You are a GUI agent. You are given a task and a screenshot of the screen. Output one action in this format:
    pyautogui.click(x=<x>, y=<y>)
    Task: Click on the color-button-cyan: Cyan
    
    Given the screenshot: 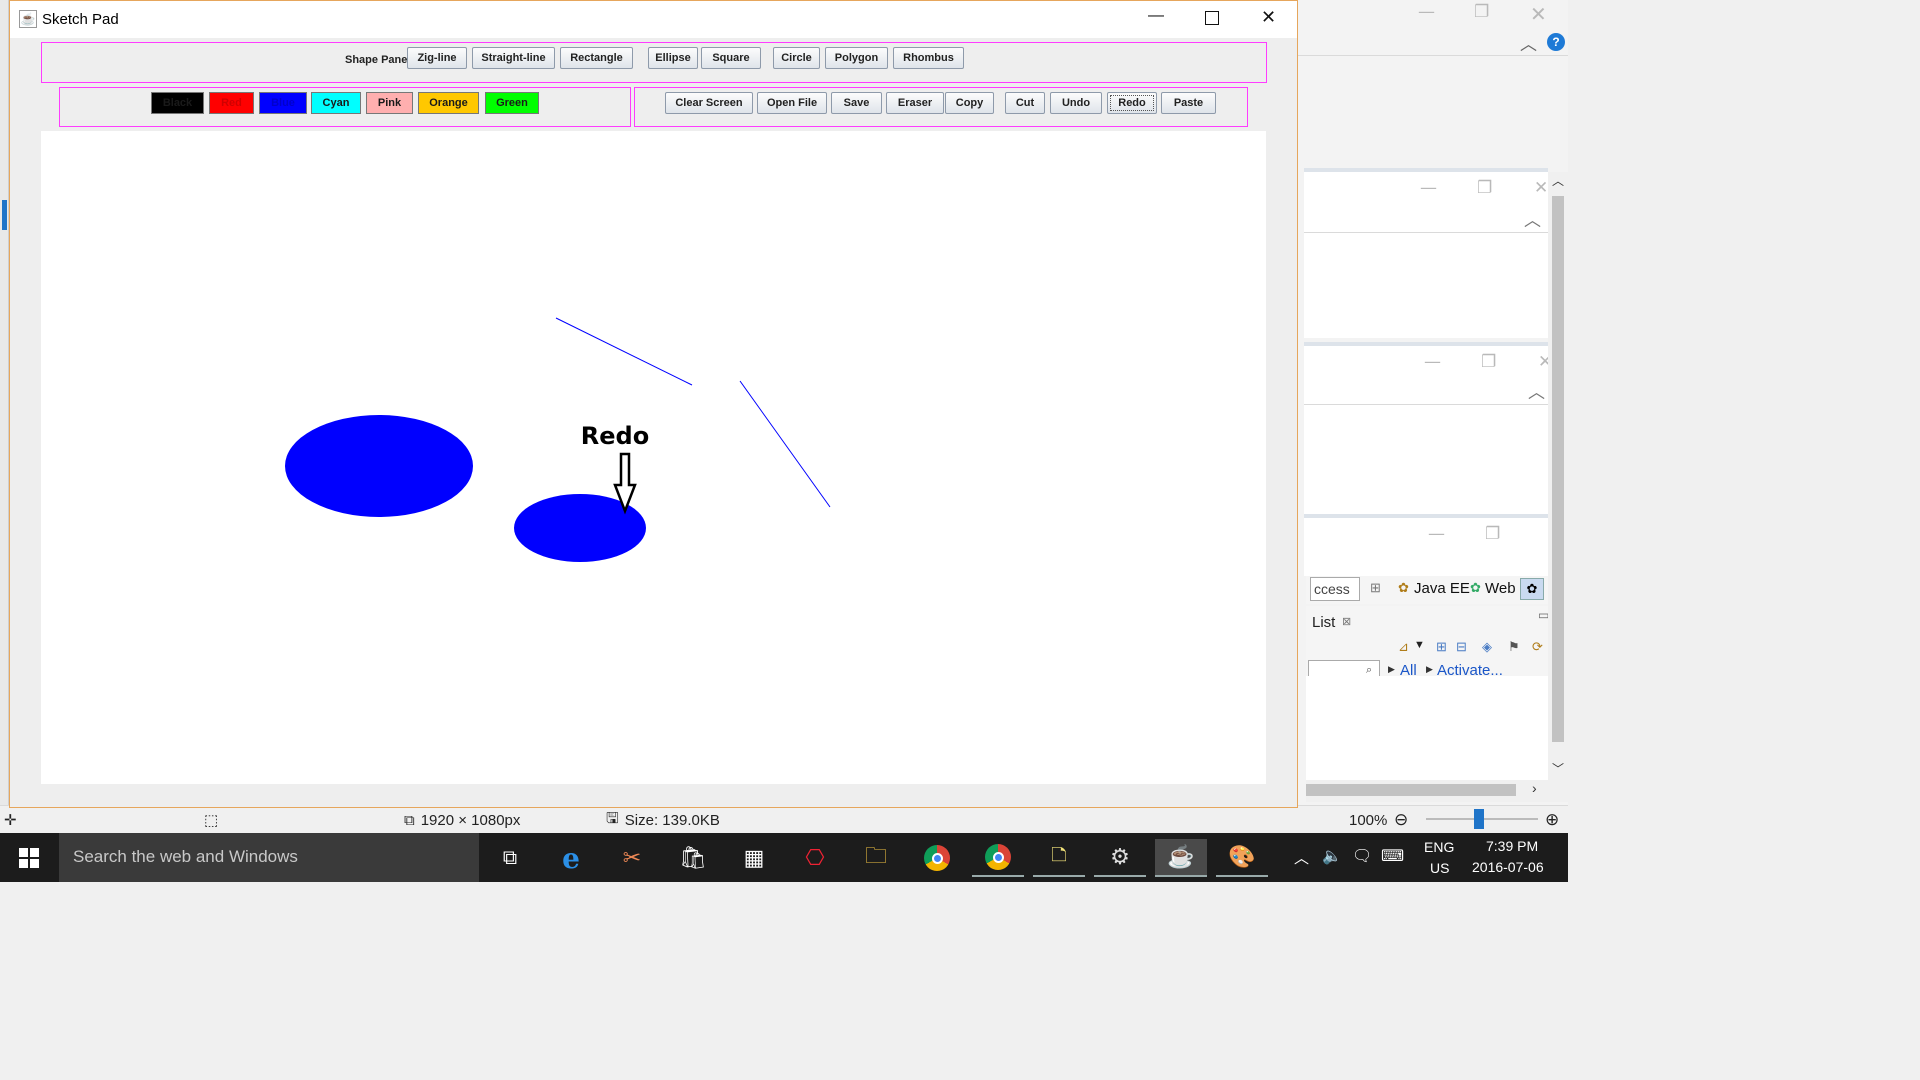 What is the action you would take?
    pyautogui.click(x=336, y=103)
    